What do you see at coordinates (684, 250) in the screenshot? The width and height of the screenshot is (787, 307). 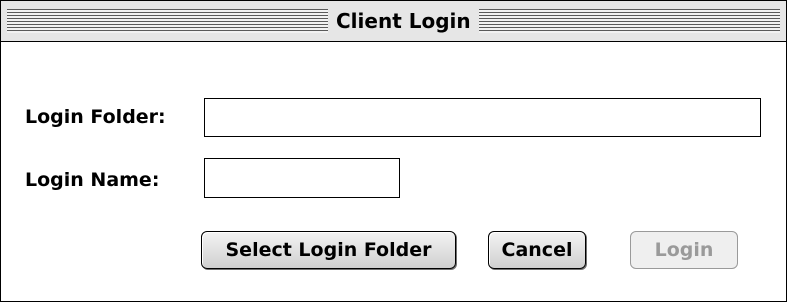 I see `login-button: Login` at bounding box center [684, 250].